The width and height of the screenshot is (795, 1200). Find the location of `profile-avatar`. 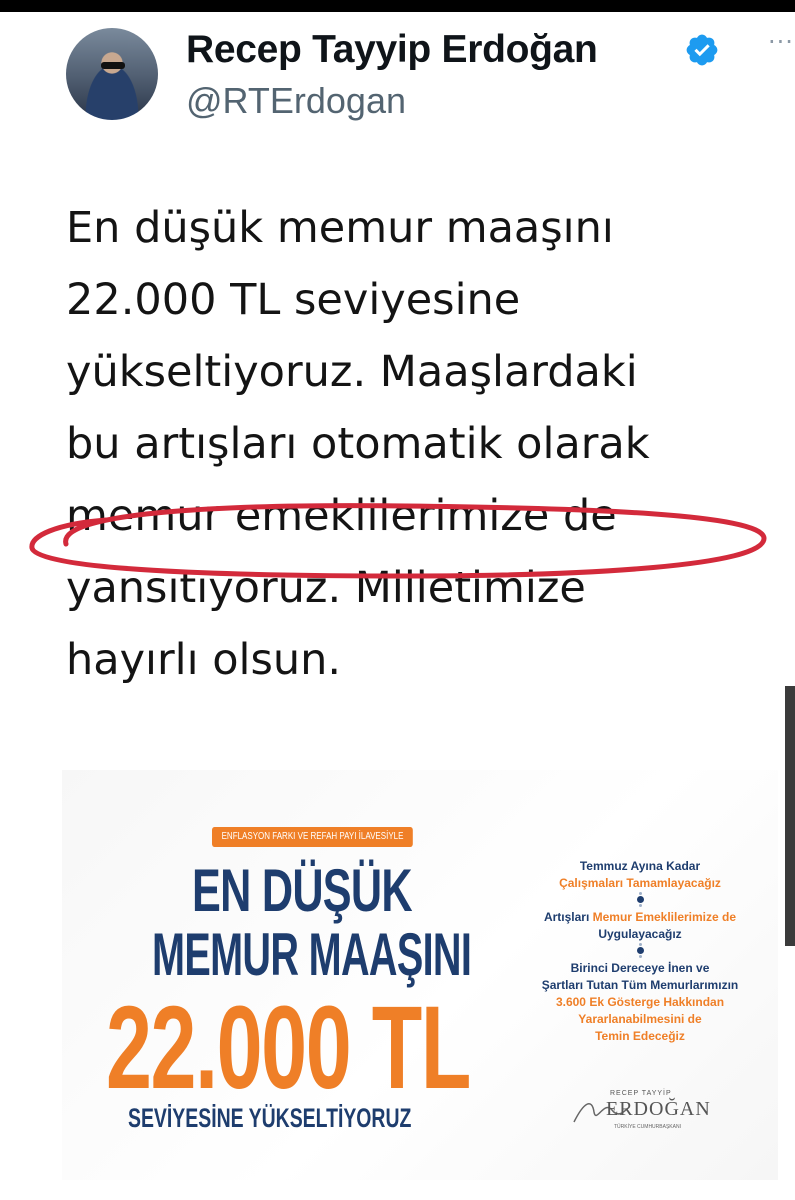

profile-avatar is located at coordinates (112, 74).